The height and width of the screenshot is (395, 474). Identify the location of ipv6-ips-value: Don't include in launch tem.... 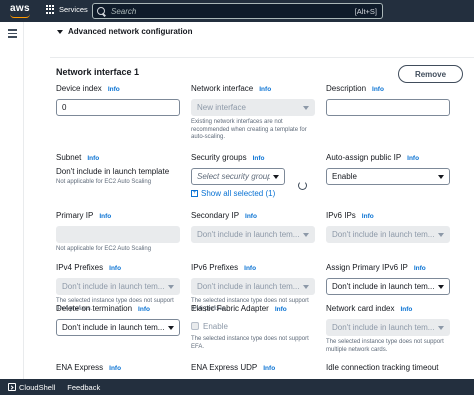
(383, 234).